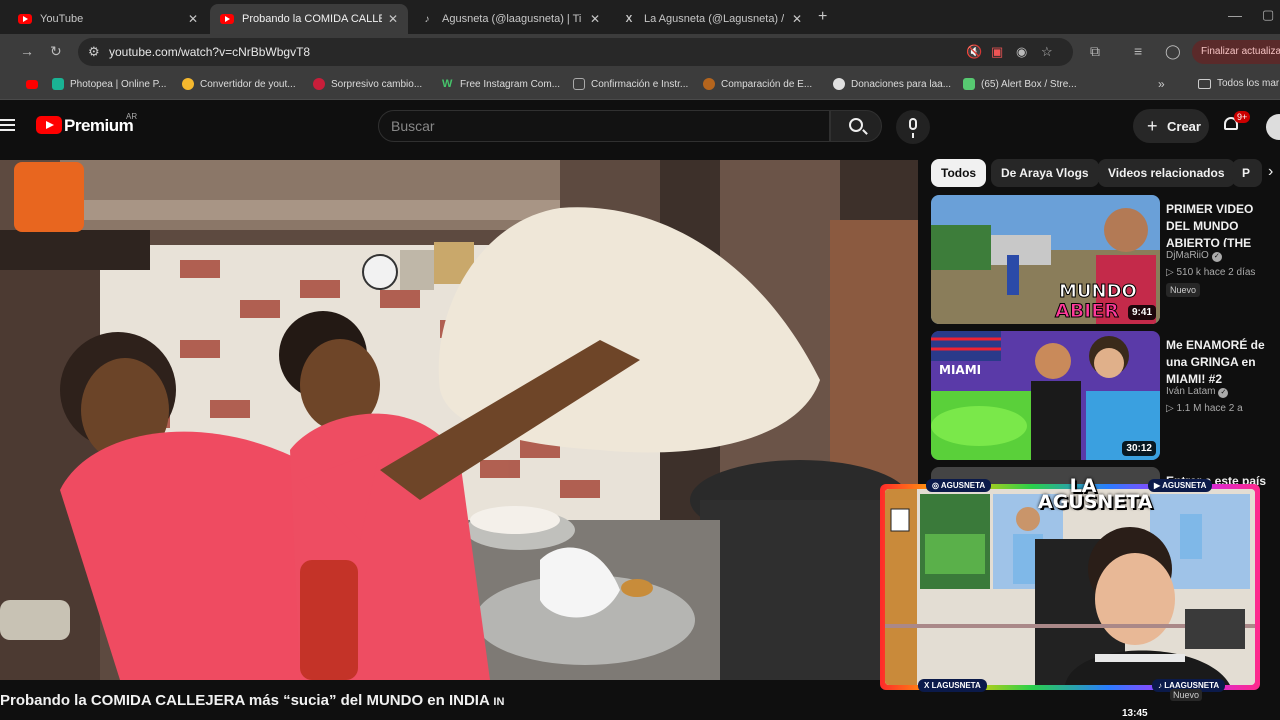 Image resolution: width=1280 pixels, height=720 pixels. What do you see at coordinates (913, 127) in the screenshot?
I see `voice-search-button` at bounding box center [913, 127].